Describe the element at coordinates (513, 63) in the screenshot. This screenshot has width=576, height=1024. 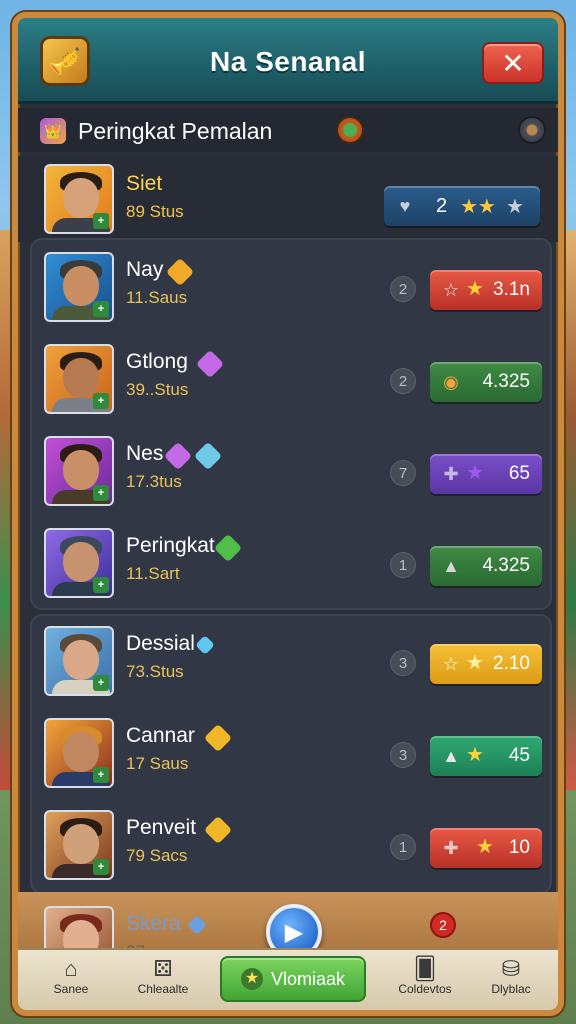
I see `close-button: ✕` at that location.